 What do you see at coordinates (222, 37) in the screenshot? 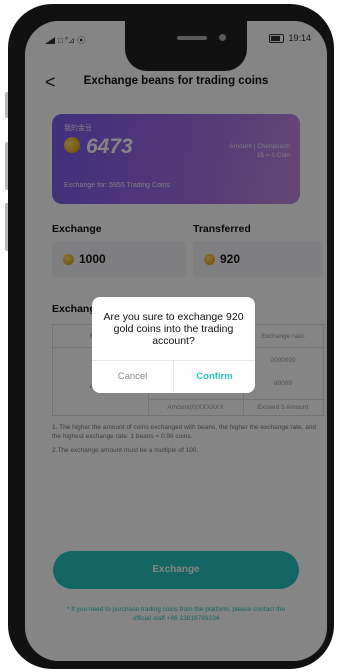
I see `camera` at bounding box center [222, 37].